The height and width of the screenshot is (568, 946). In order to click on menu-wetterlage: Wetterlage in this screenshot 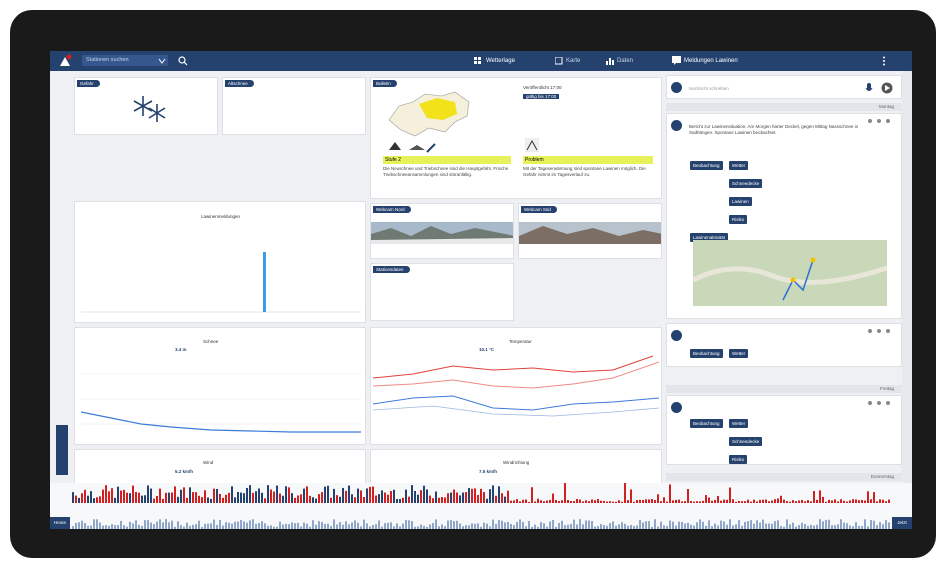, I will do `click(500, 61)`.